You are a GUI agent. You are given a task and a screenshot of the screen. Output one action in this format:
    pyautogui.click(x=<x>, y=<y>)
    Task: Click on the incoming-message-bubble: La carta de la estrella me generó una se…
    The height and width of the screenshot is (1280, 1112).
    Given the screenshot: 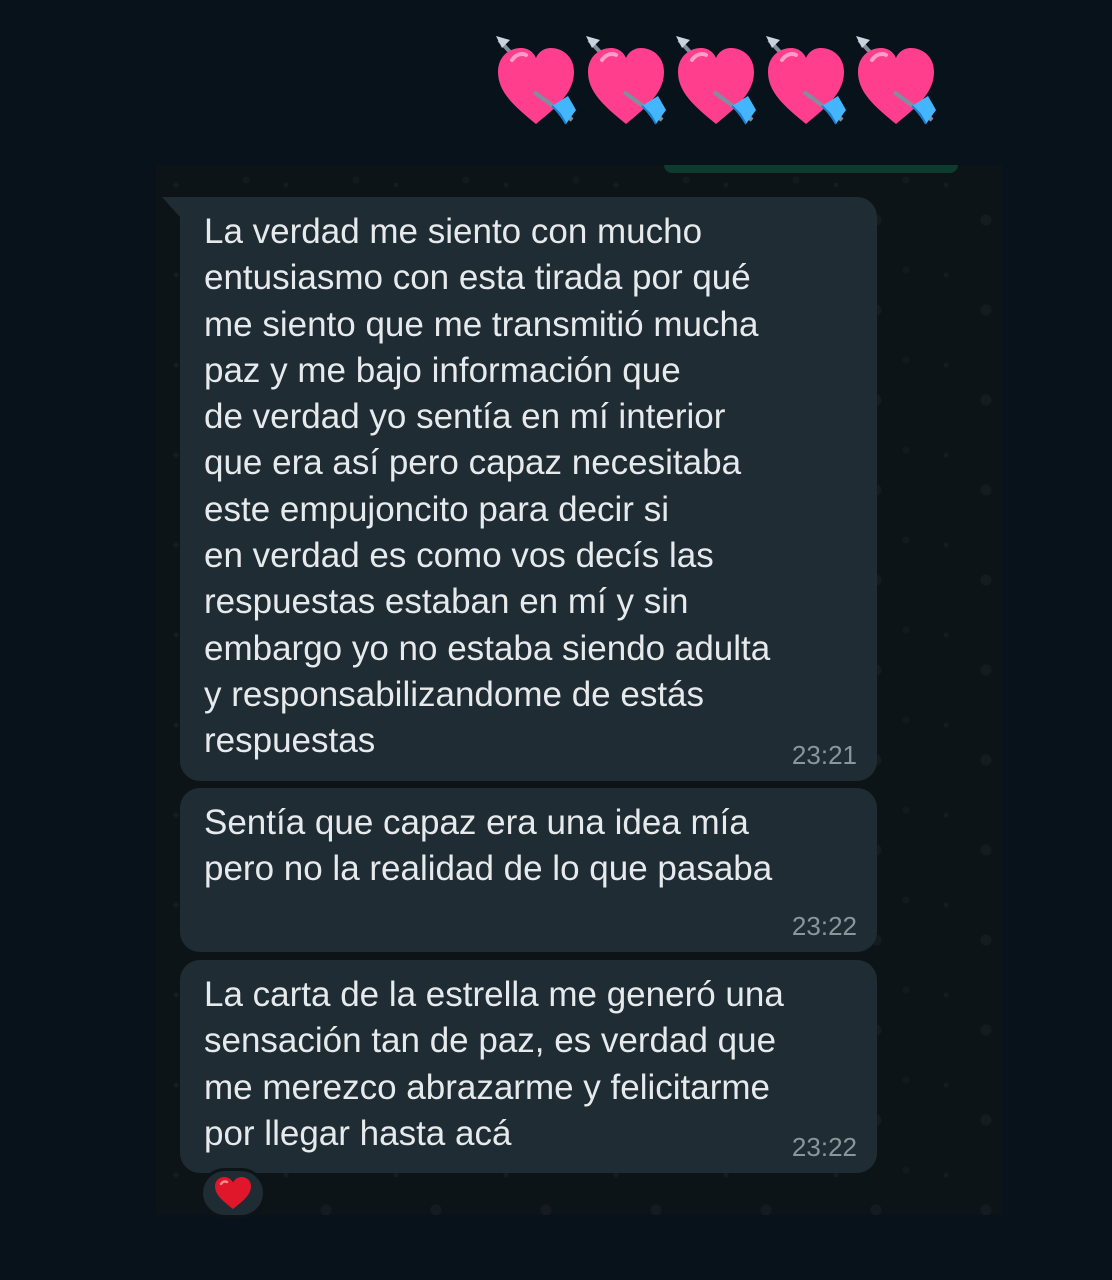 What is the action you would take?
    pyautogui.click(x=528, y=1066)
    